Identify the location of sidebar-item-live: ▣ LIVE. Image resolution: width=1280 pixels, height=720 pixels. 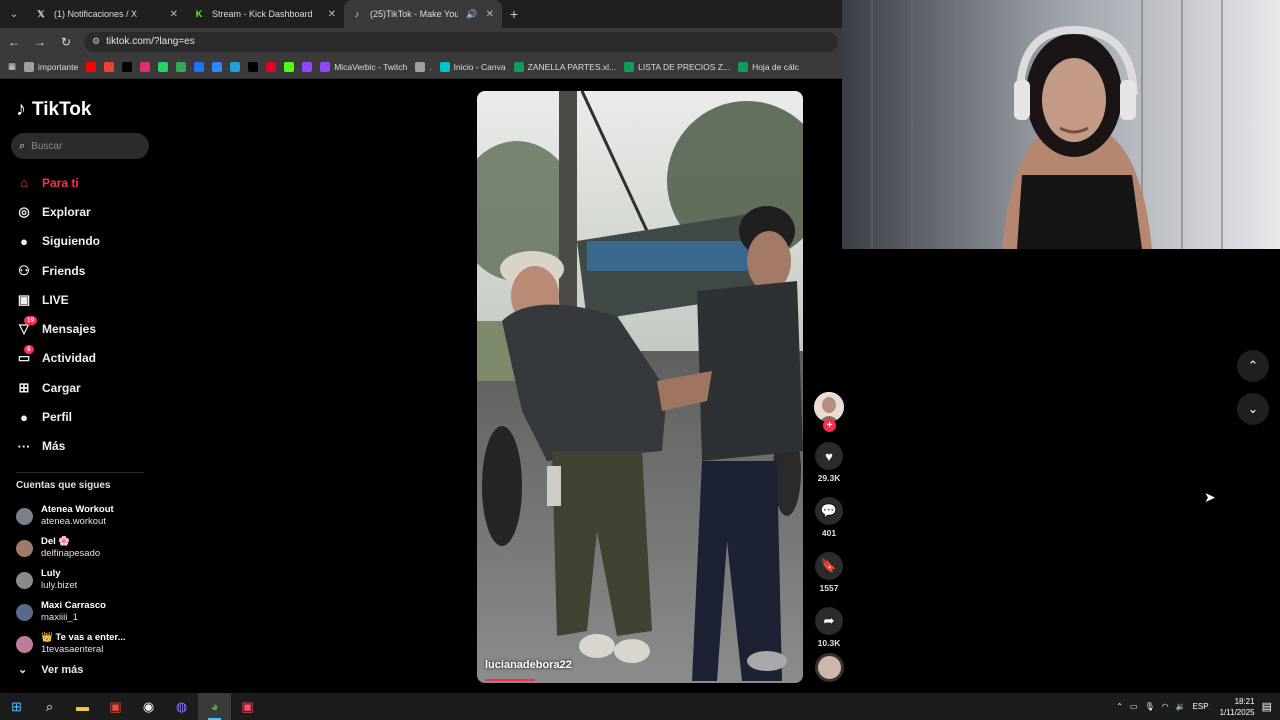
(86, 299).